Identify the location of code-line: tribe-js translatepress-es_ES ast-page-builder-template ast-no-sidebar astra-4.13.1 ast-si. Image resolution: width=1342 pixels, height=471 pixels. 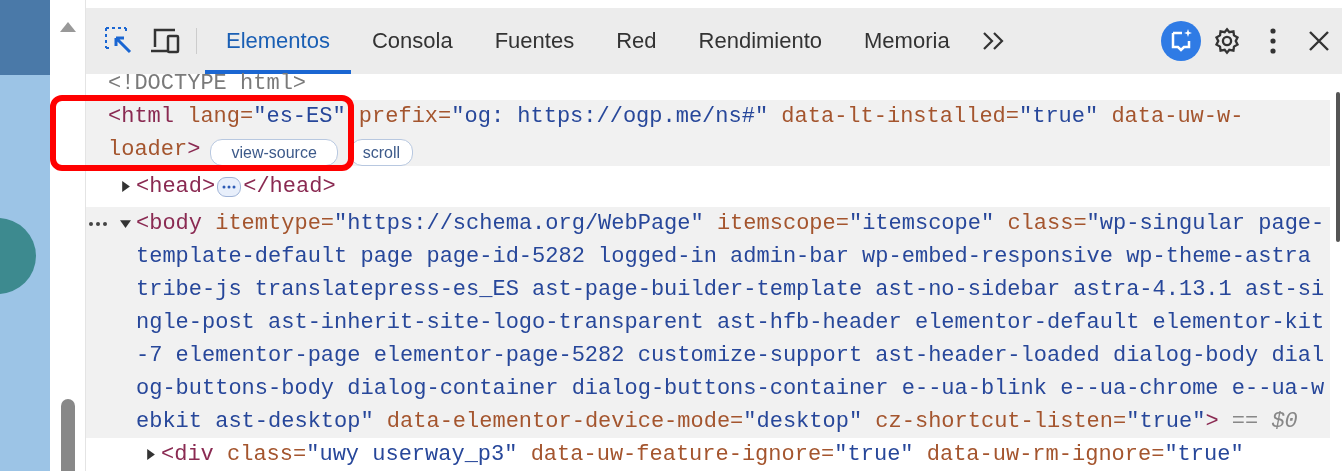
(730, 290).